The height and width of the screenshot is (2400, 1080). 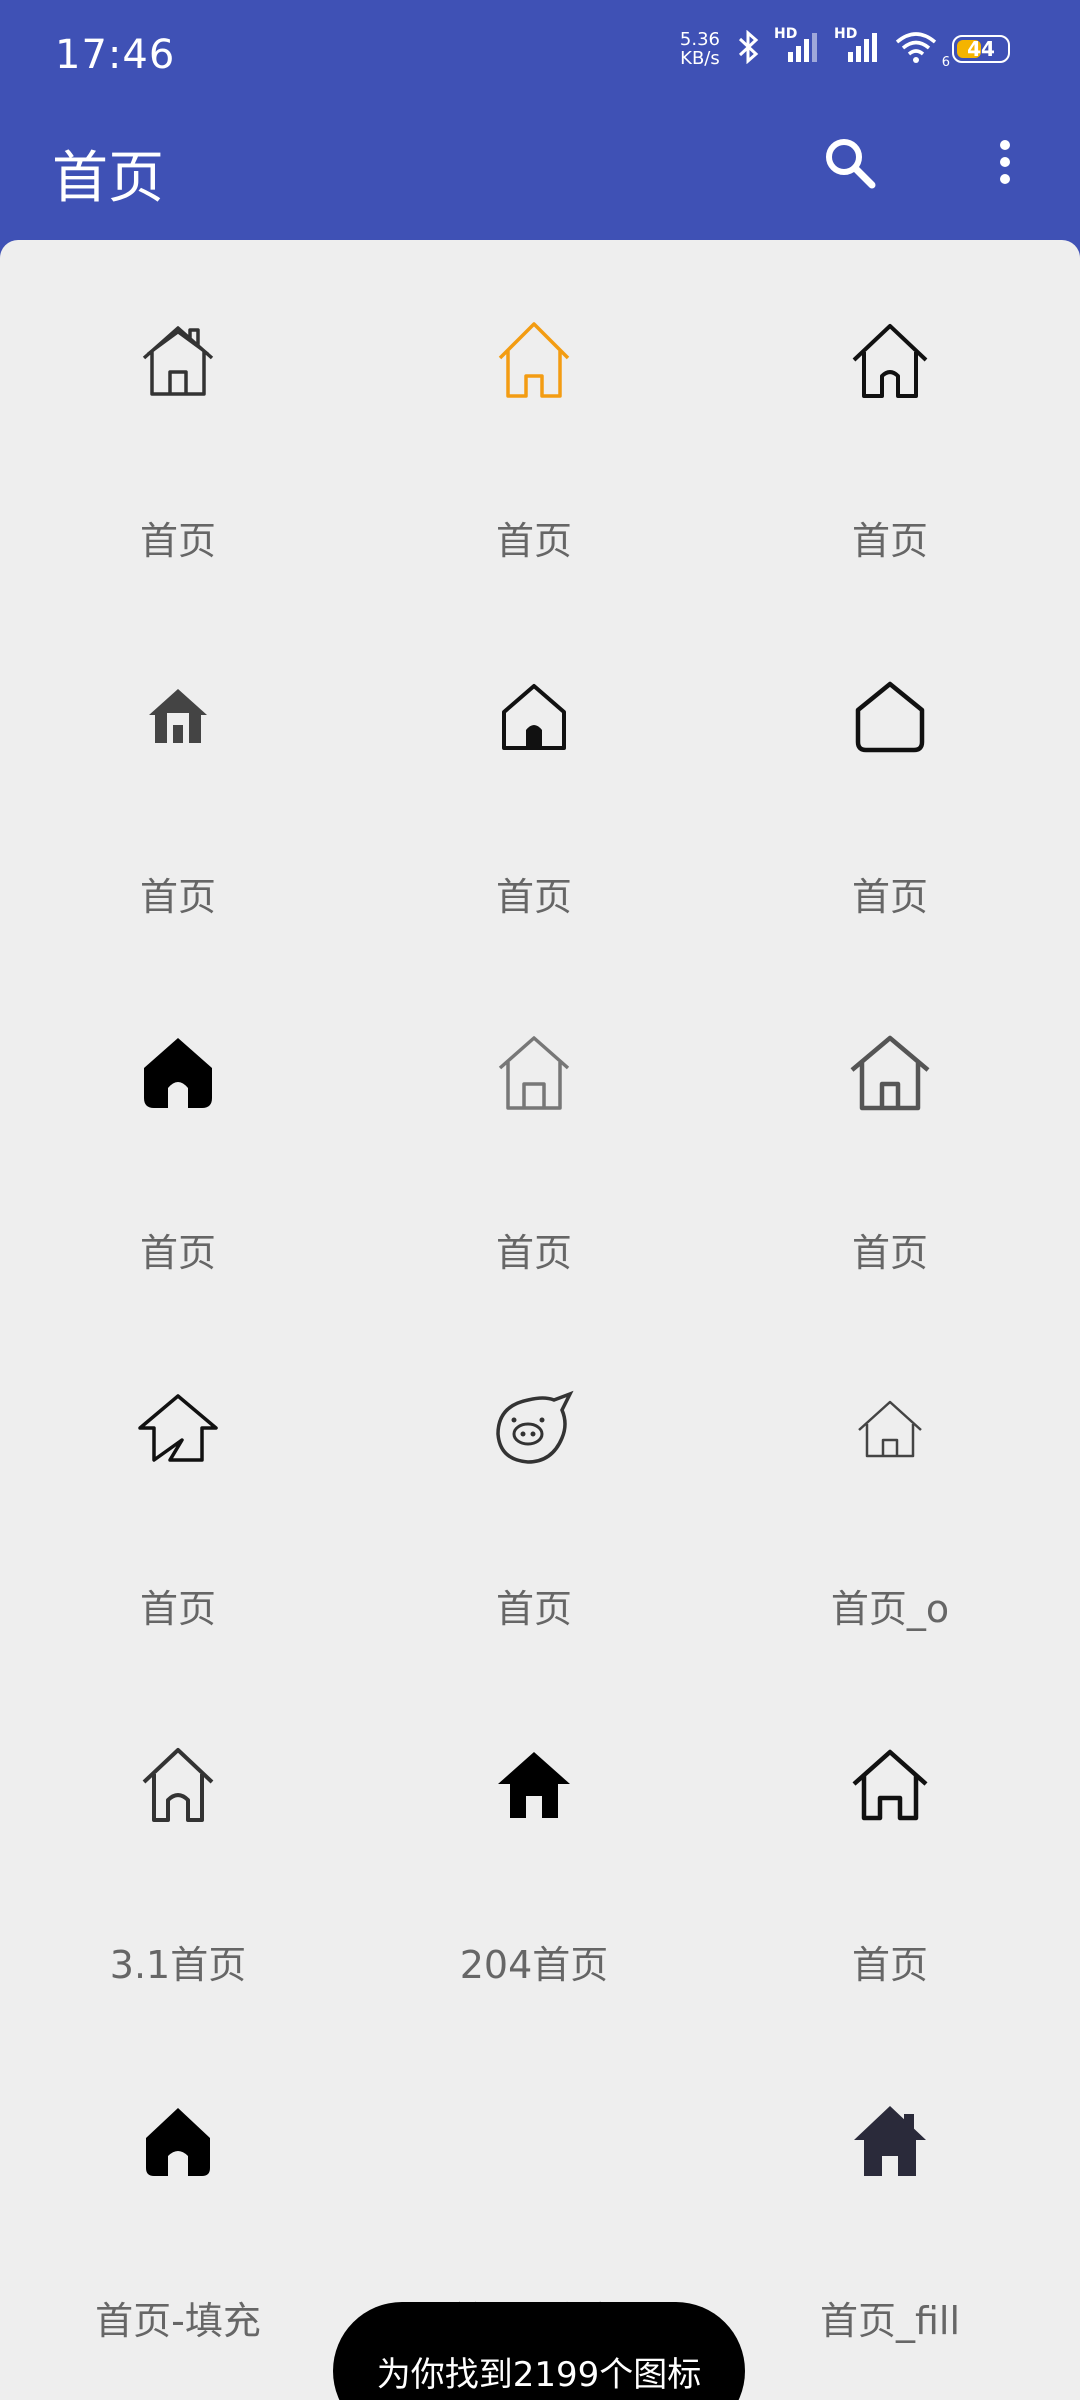 I want to click on house-chimney-filled-icon, so click(x=890, y=2140).